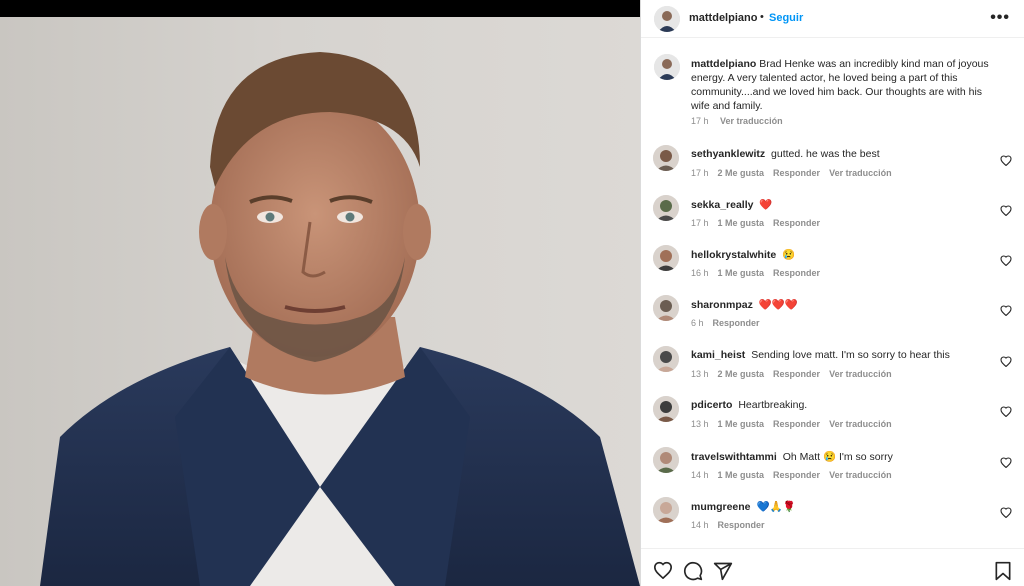 Image resolution: width=1024 pixels, height=586 pixels. I want to click on comment-line: sekka_really ❤️, so click(731, 204).